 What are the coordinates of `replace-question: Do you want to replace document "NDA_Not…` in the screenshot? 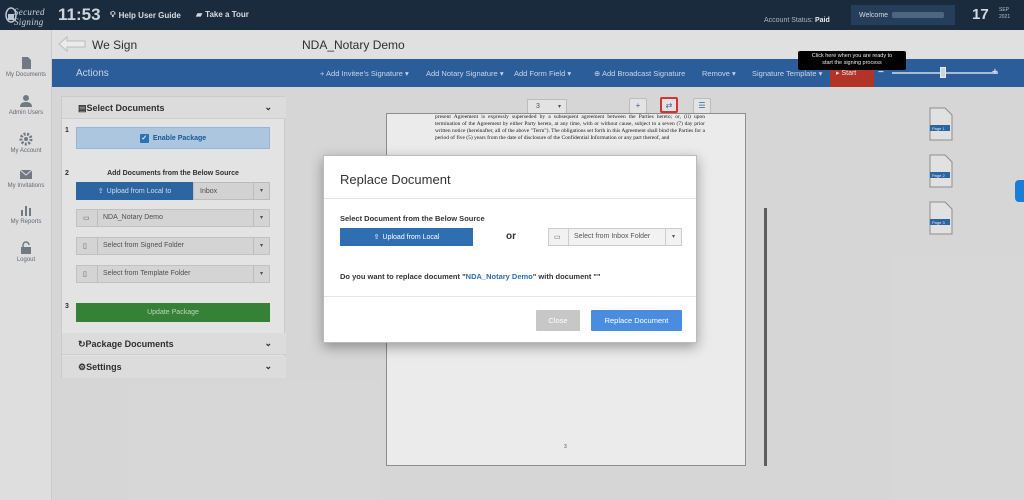 It's located at (470, 276).